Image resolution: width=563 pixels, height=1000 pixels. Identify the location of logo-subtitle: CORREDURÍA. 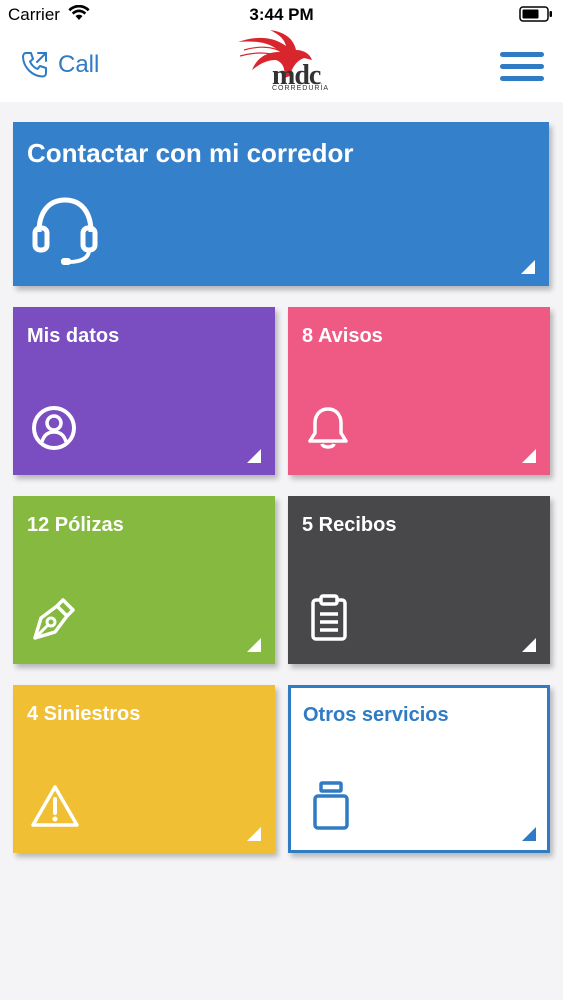
(301, 88).